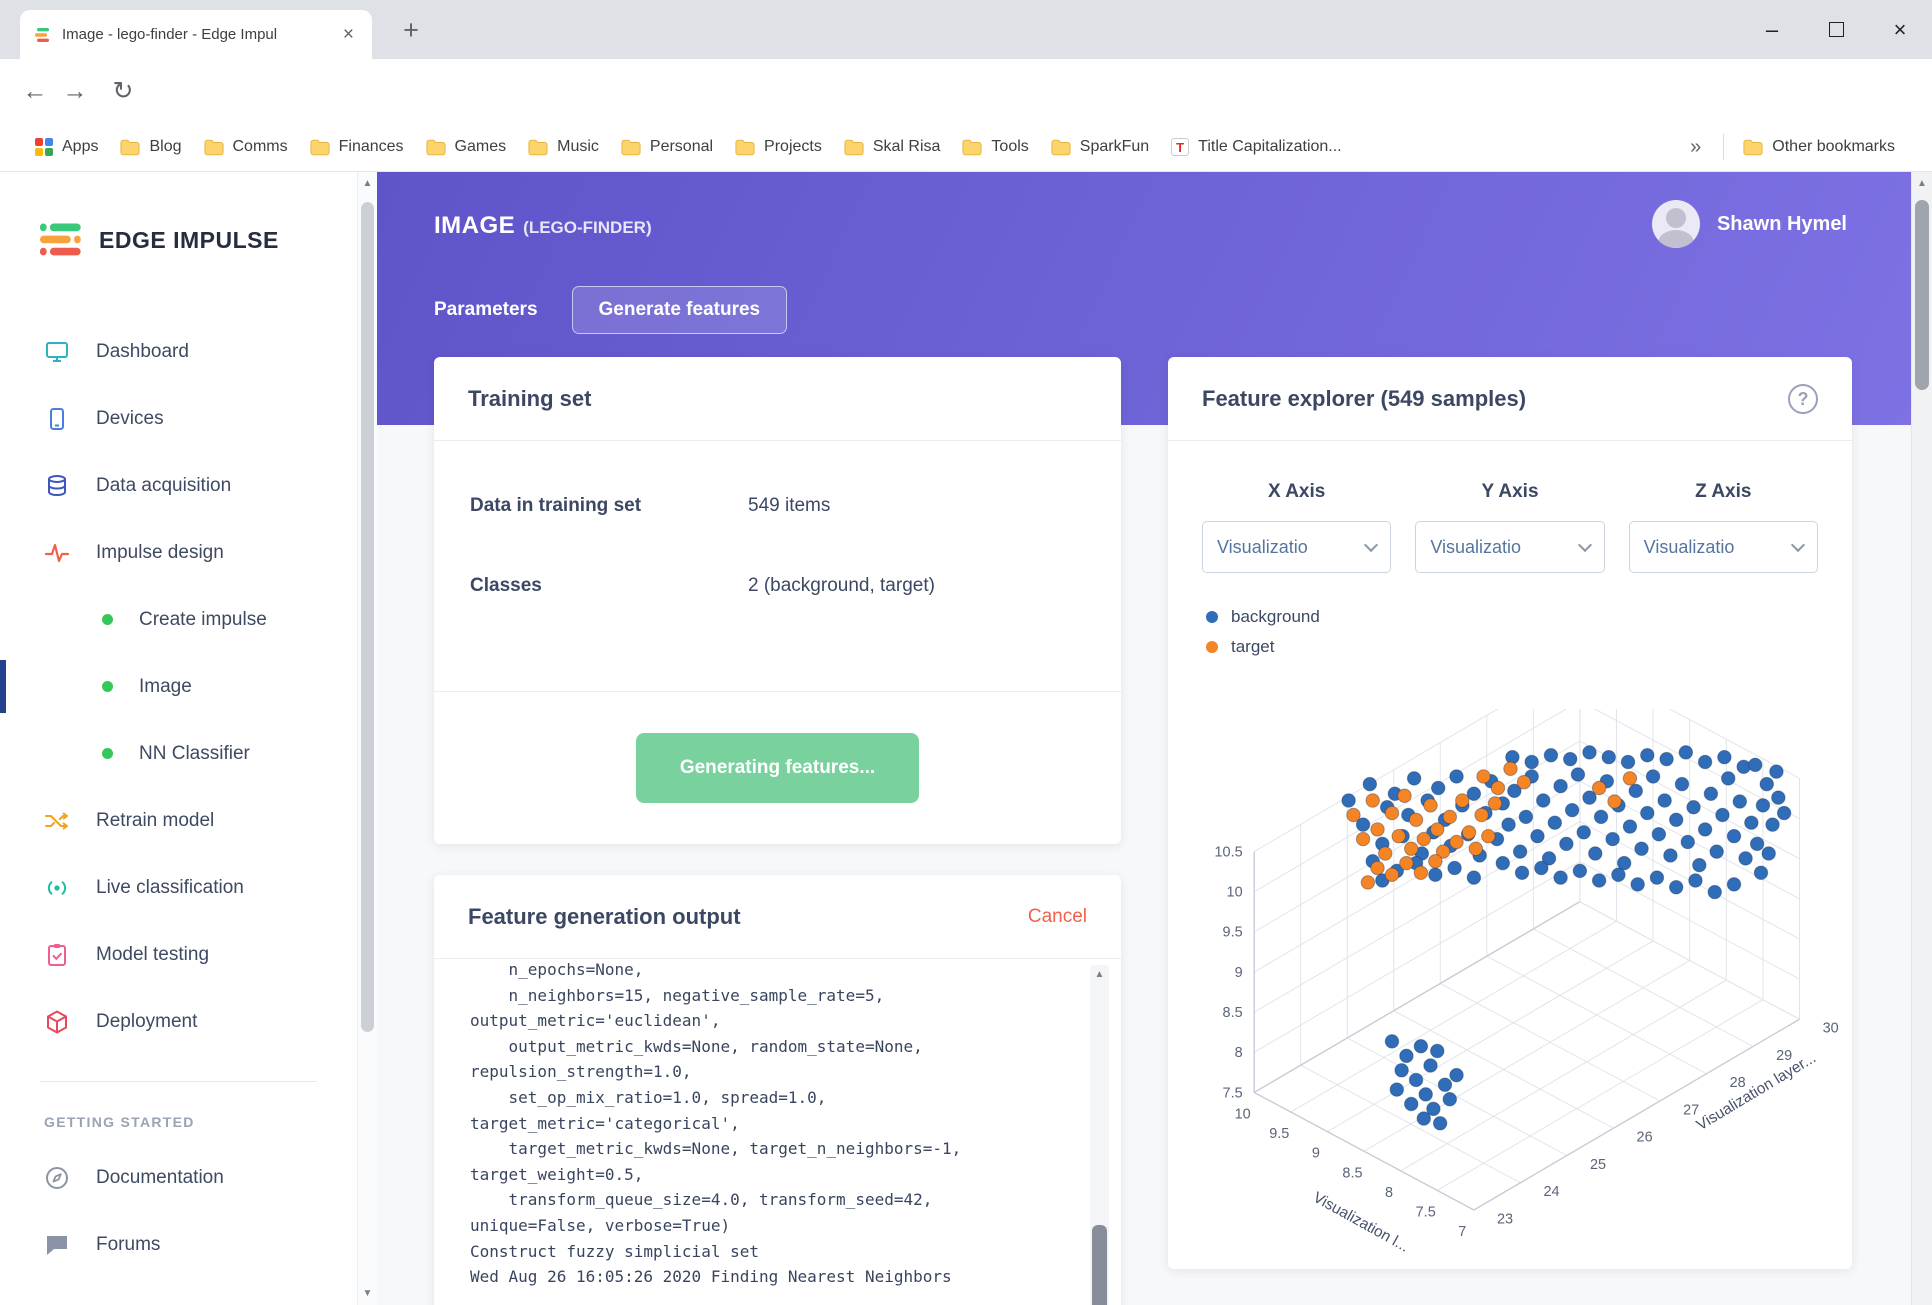  I want to click on svg-text: 23, so click(1505, 1219).